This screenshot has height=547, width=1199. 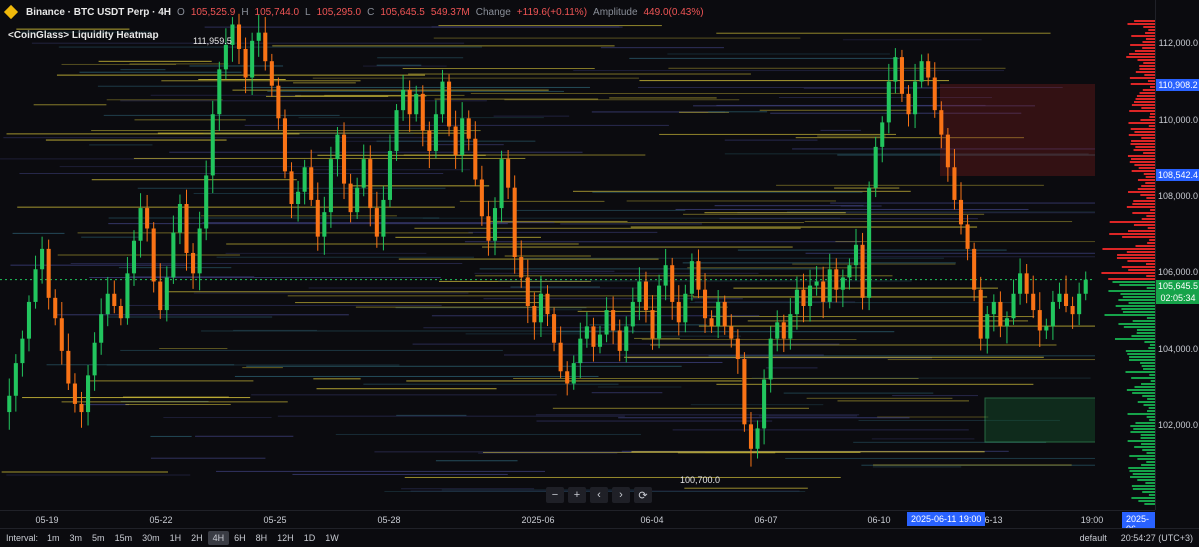 What do you see at coordinates (98, 12) in the screenshot?
I see `symbol-title: Binance · BTC USDT Perp · 4H` at bounding box center [98, 12].